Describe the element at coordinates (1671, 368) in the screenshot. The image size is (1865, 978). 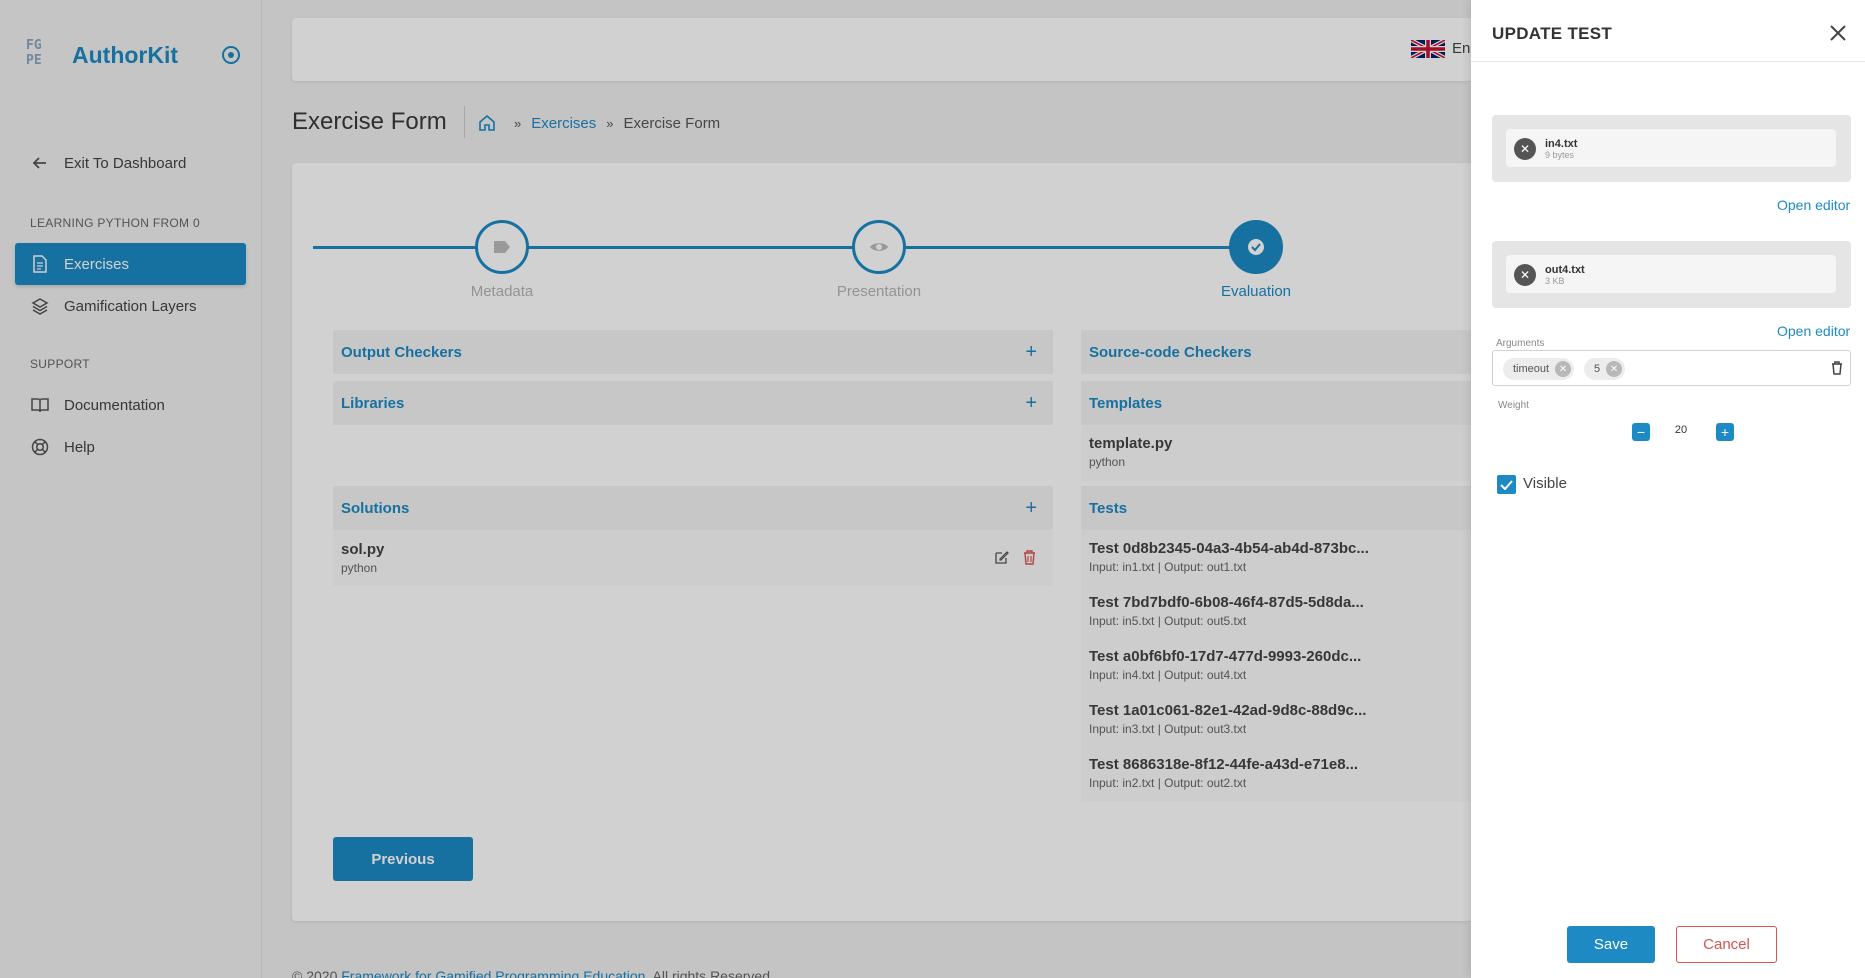
I see `arguments-input: timeout ✕ 5 ✕` at that location.